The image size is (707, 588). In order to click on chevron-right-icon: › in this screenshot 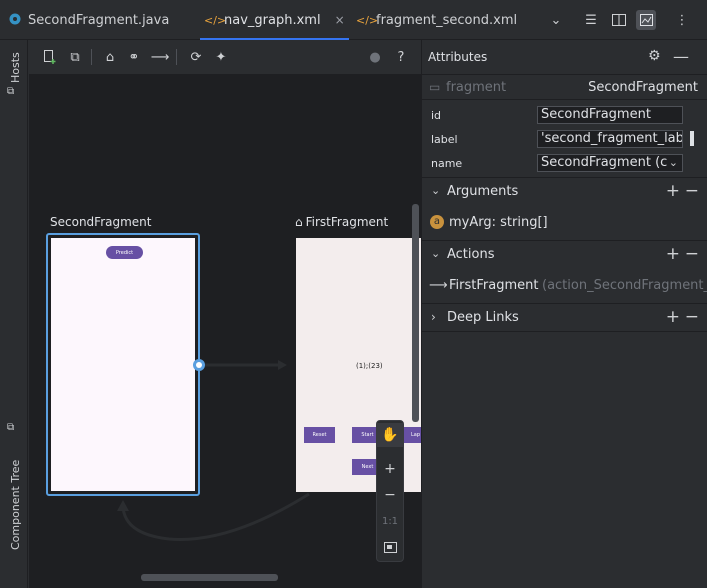, I will do `click(433, 317)`.